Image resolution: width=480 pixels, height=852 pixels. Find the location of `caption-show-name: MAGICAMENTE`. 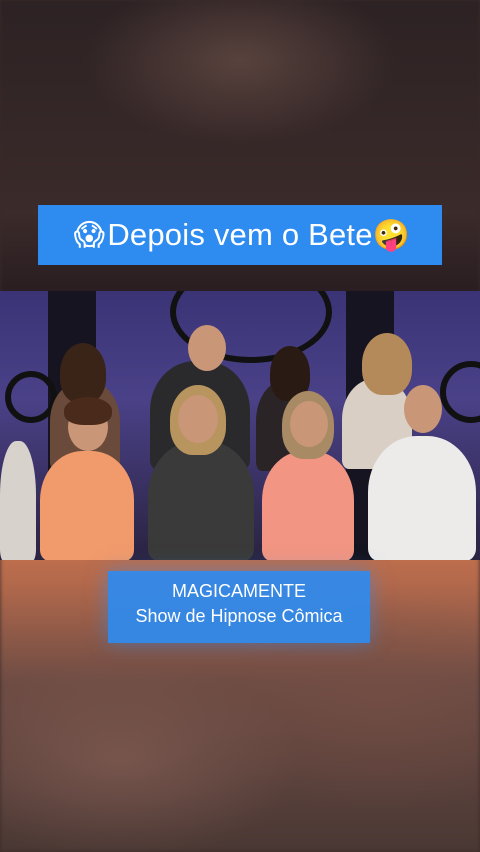

caption-show-name: MAGICAMENTE is located at coordinates (238, 591).